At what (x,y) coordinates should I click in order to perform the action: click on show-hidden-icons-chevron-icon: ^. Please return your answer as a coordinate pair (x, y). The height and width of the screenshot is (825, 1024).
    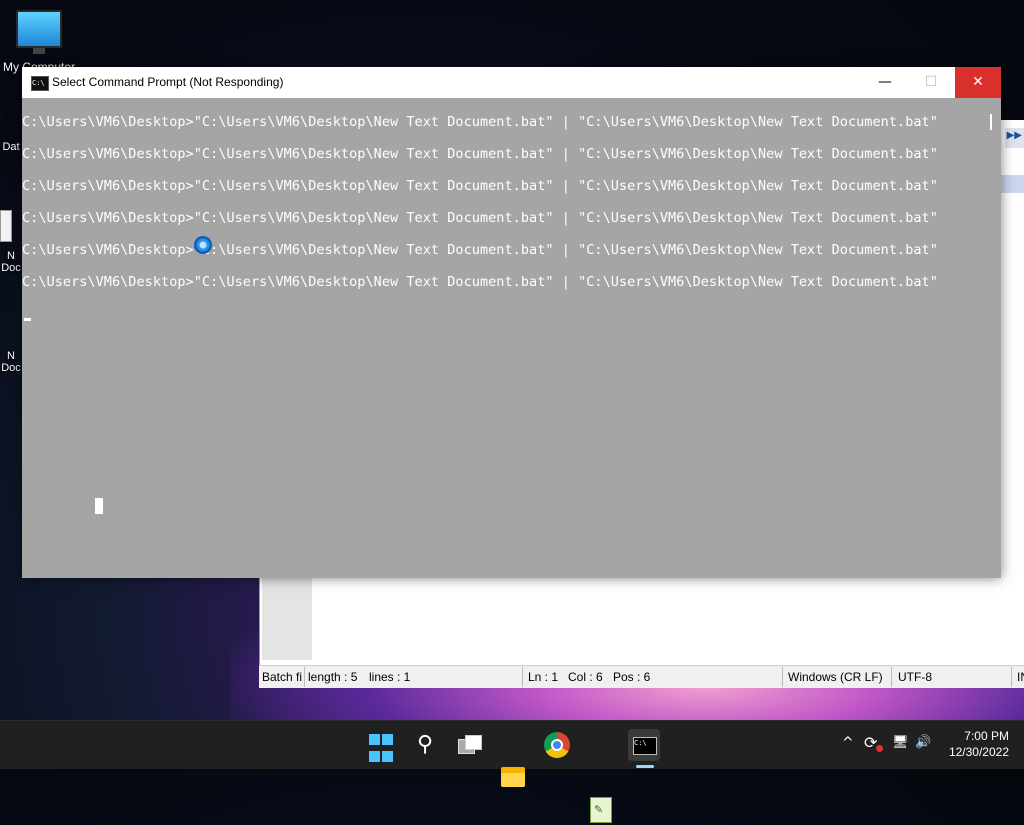
    Looking at the image, I should click on (848, 743).